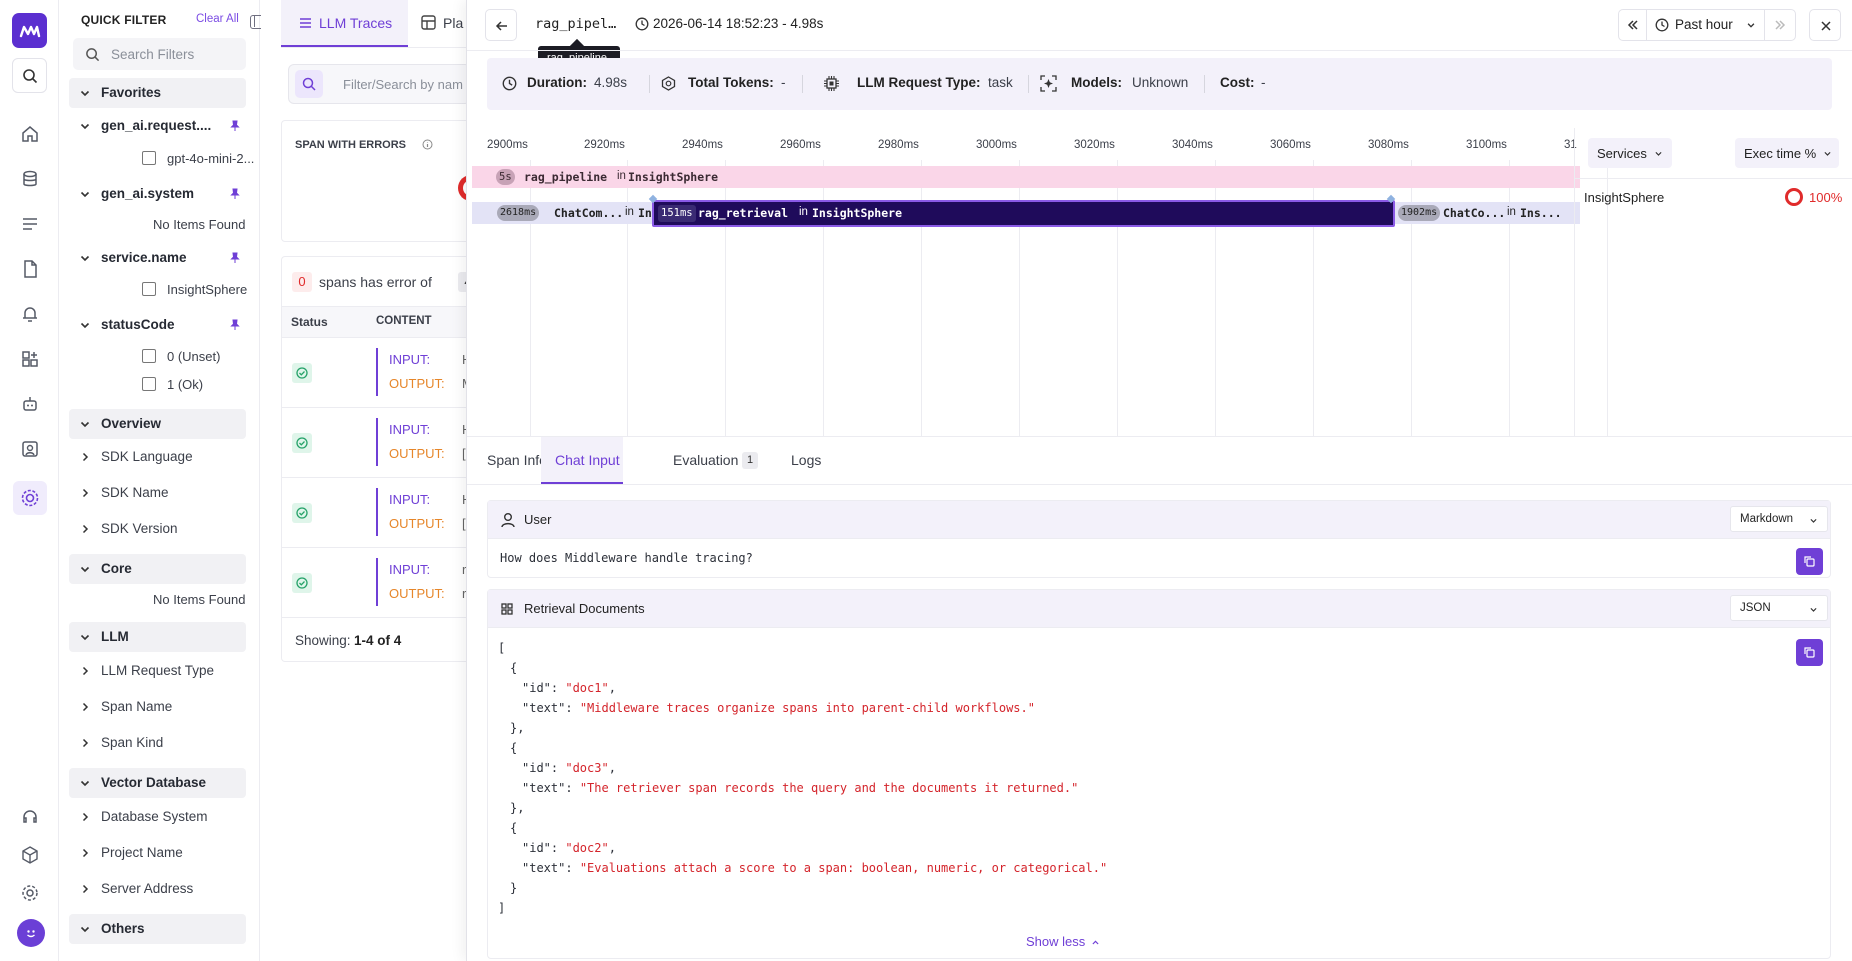 The height and width of the screenshot is (961, 1852). What do you see at coordinates (379, 84) in the screenshot?
I see `trace-search-input: Filter/Search by nam` at bounding box center [379, 84].